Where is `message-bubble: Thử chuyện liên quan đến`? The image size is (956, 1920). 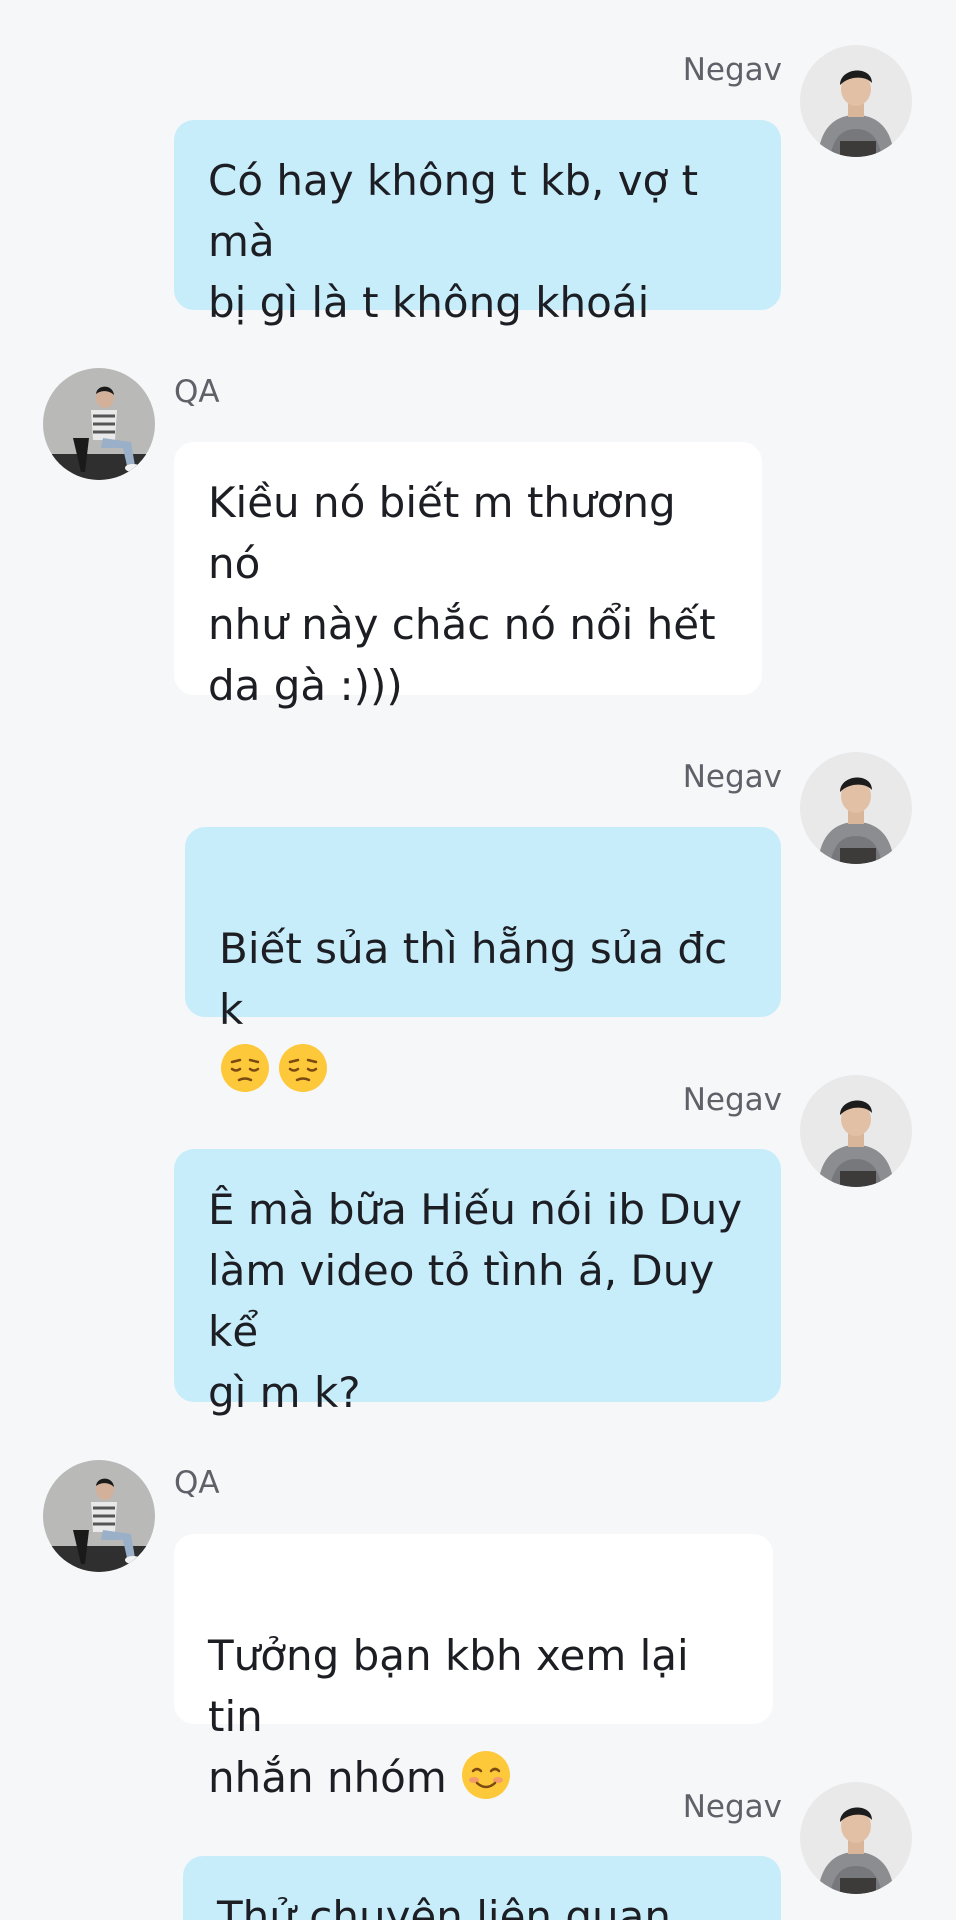 message-bubble: Thử chuyện liên quan đến is located at coordinates (482, 1888).